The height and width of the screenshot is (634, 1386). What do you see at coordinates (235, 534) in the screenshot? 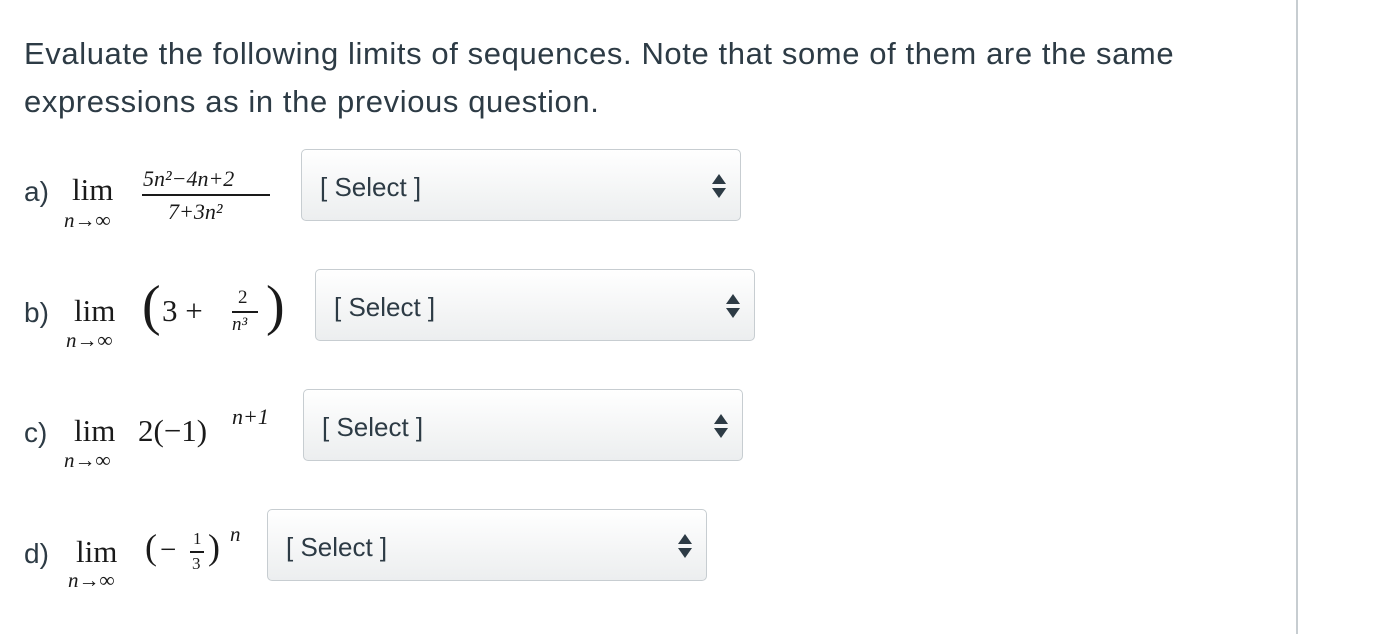
I see `part-d-exponent: n` at bounding box center [235, 534].